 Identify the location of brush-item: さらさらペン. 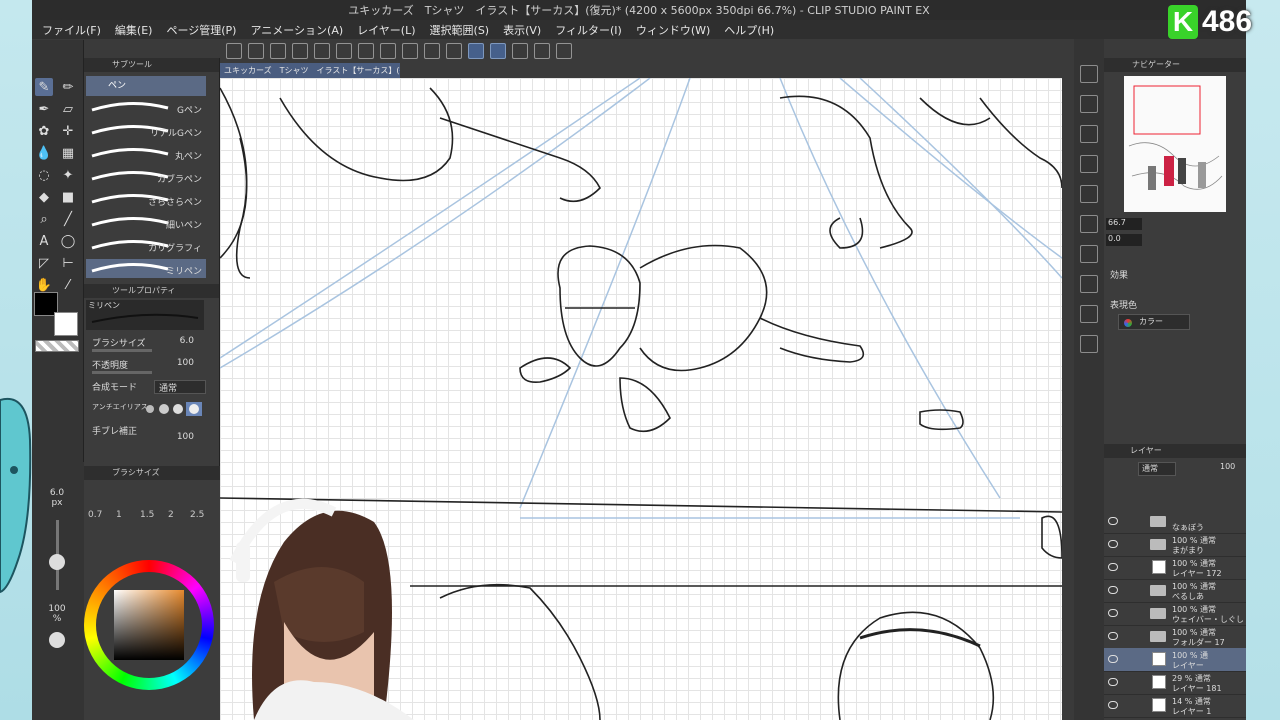
(146, 199).